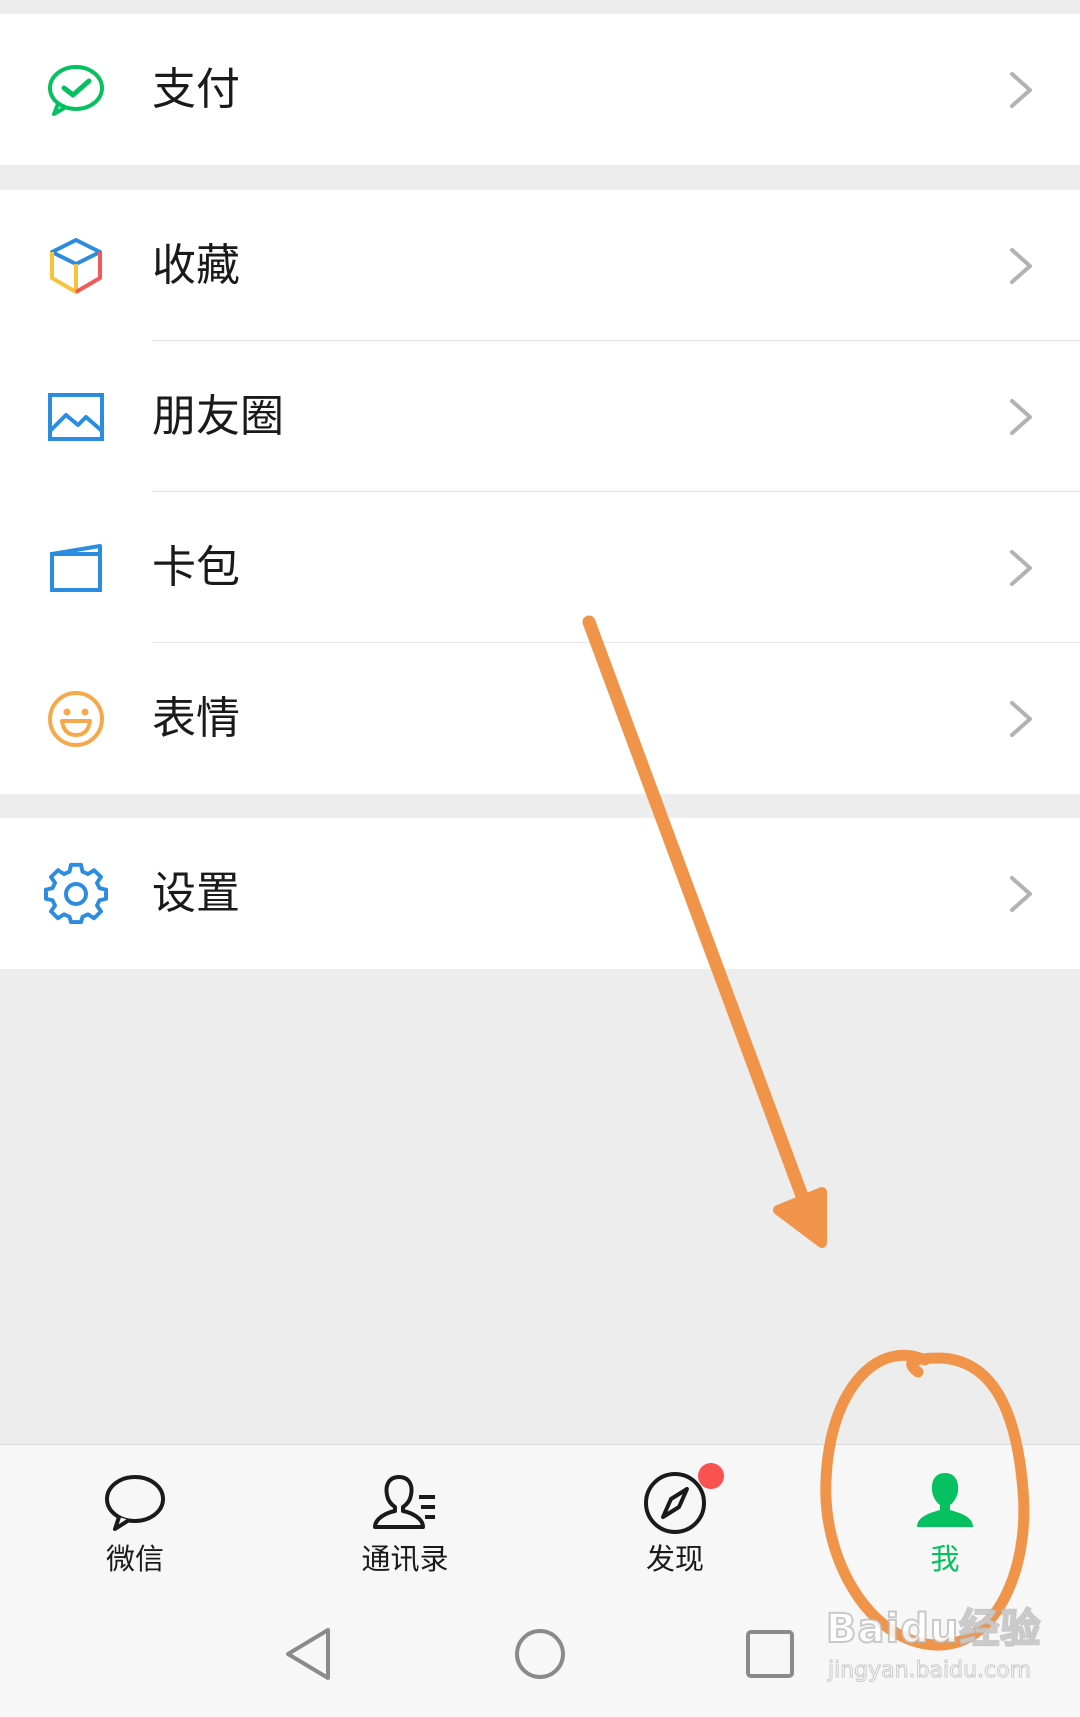 This screenshot has height=1717, width=1080. What do you see at coordinates (540, 718) in the screenshot?
I see `menu-item-stickers: 表情` at bounding box center [540, 718].